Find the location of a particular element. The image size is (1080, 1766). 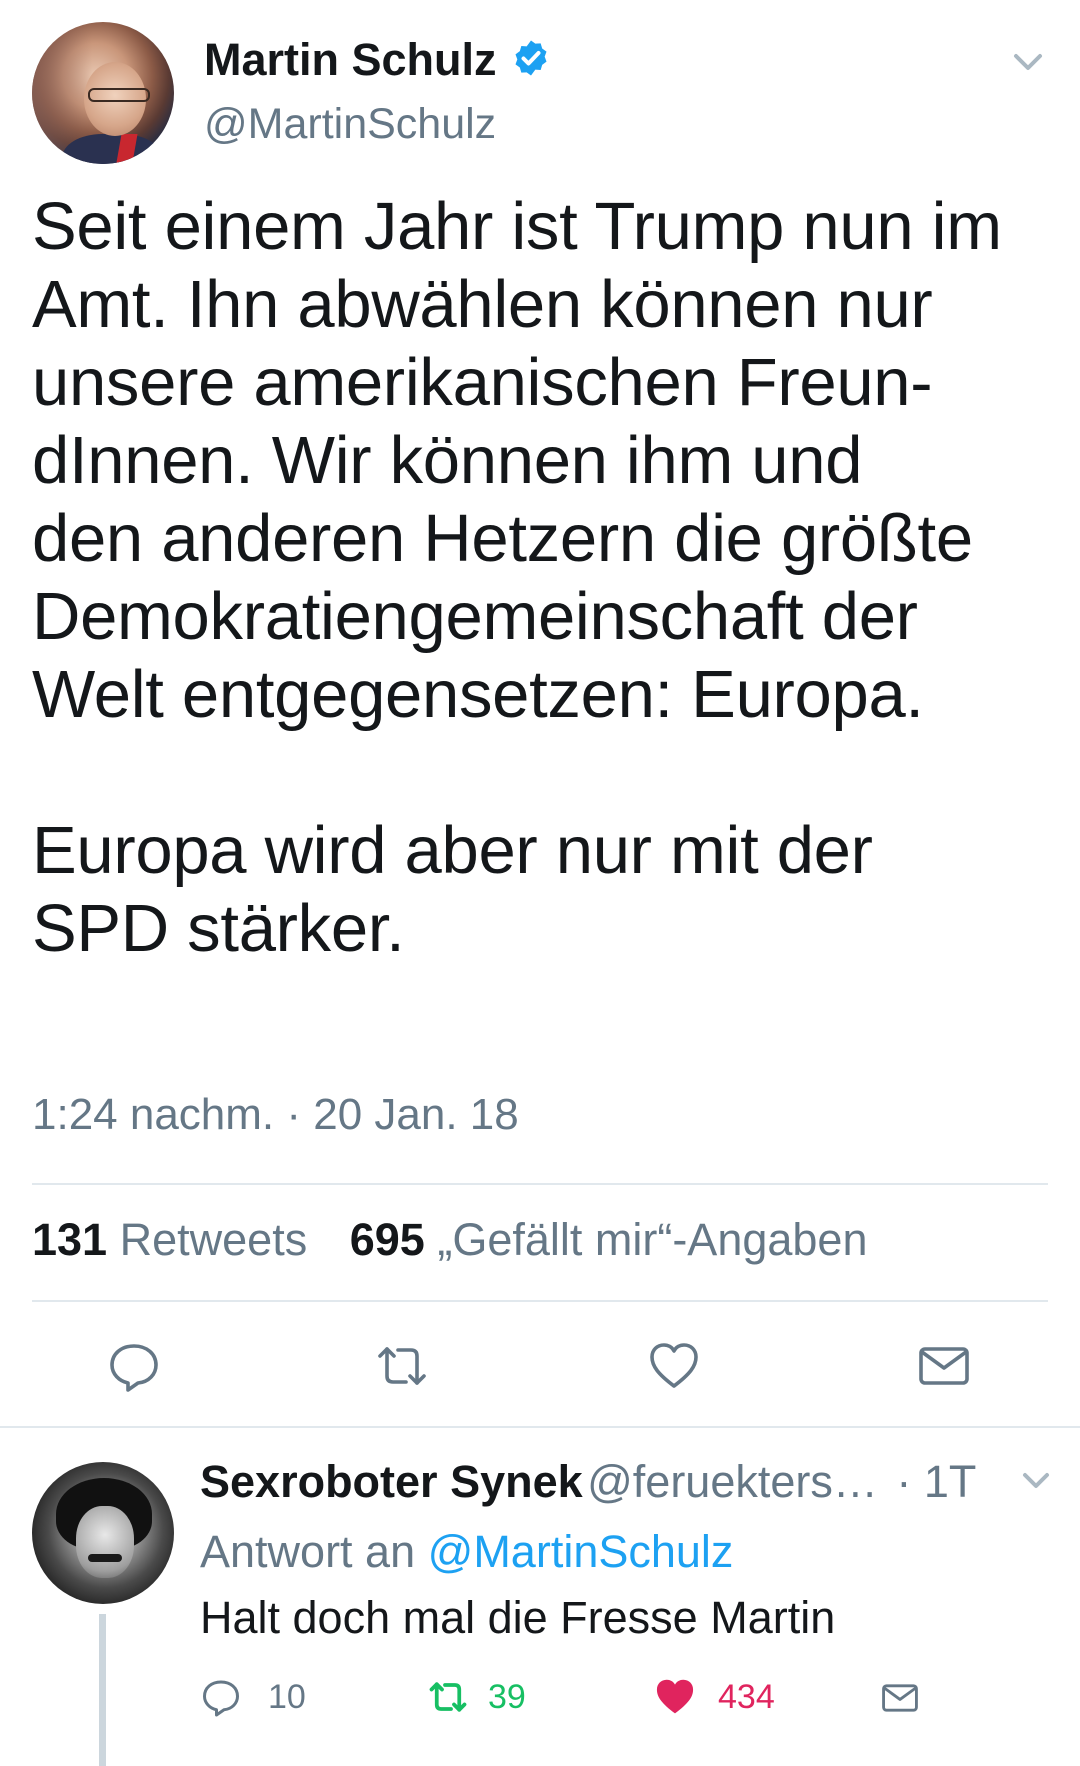

tweet-line: Demokratiengemeinschaft der is located at coordinates (475, 616).